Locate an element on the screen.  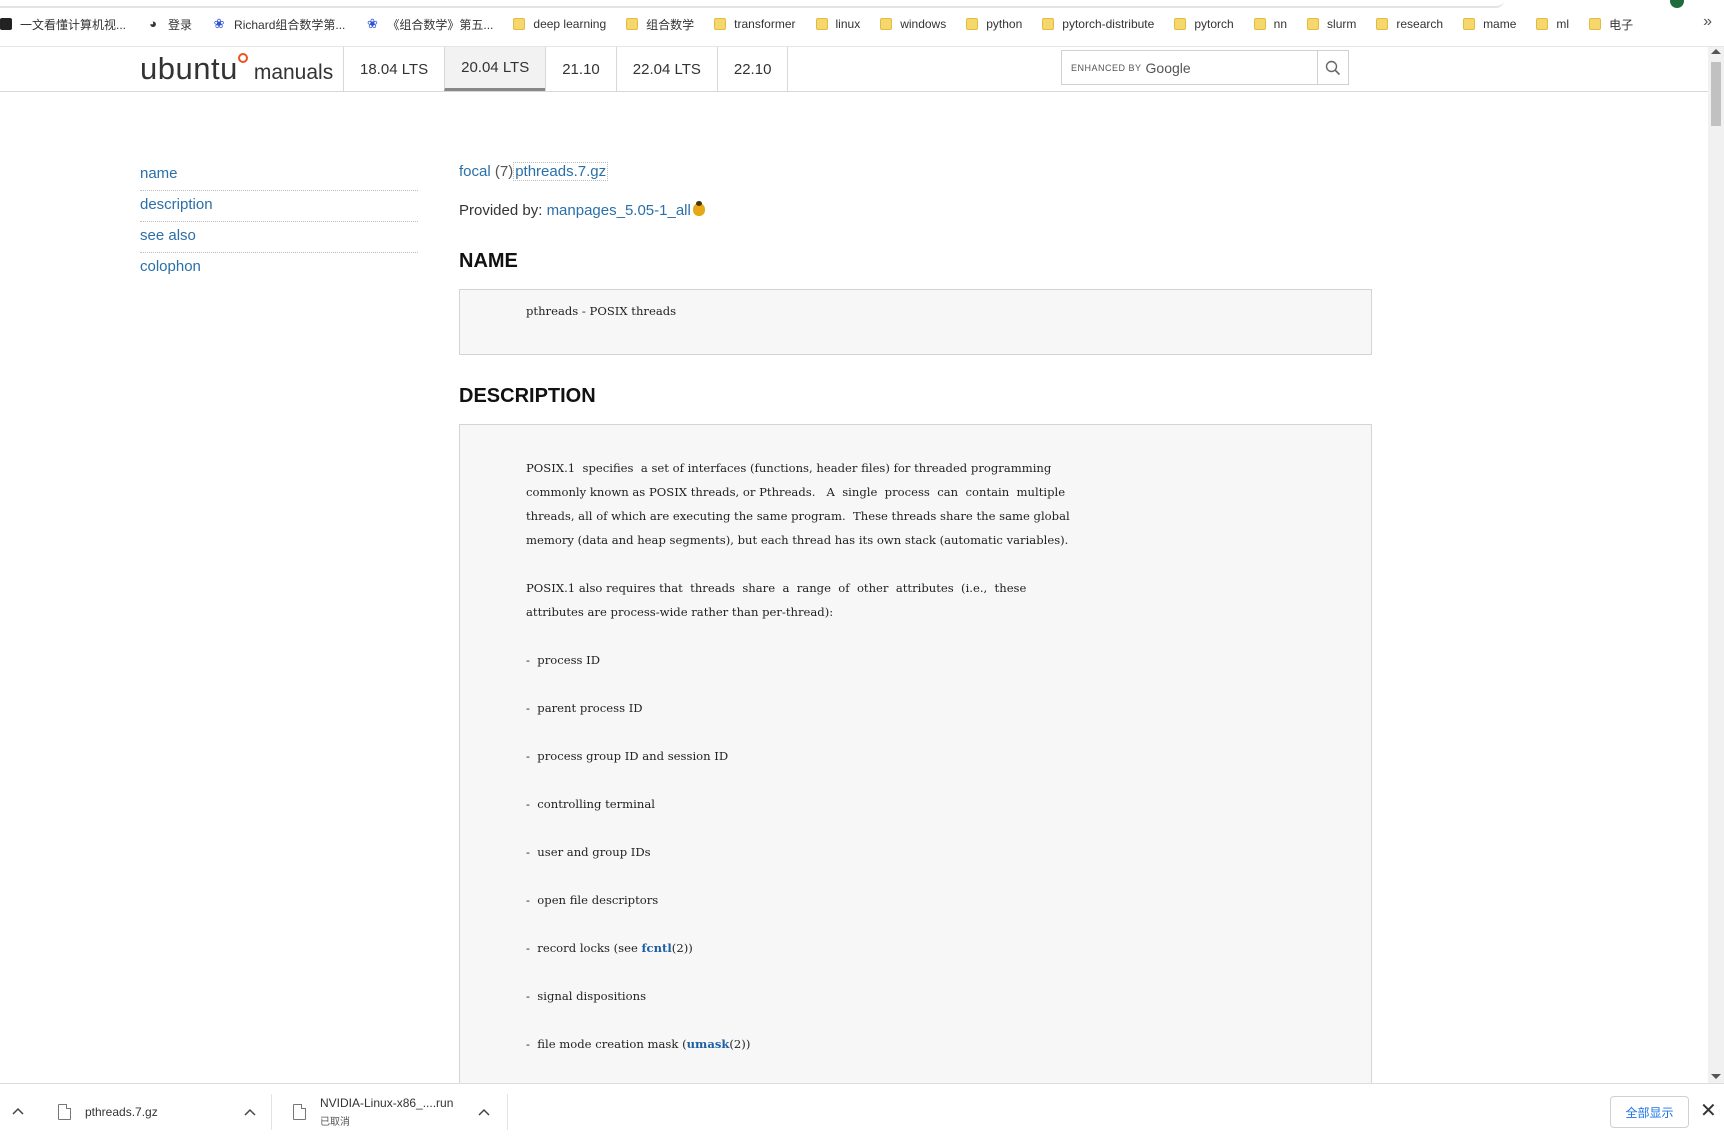
attribute-list-item: - process group ID and session ID is located at coordinates (948, 756).